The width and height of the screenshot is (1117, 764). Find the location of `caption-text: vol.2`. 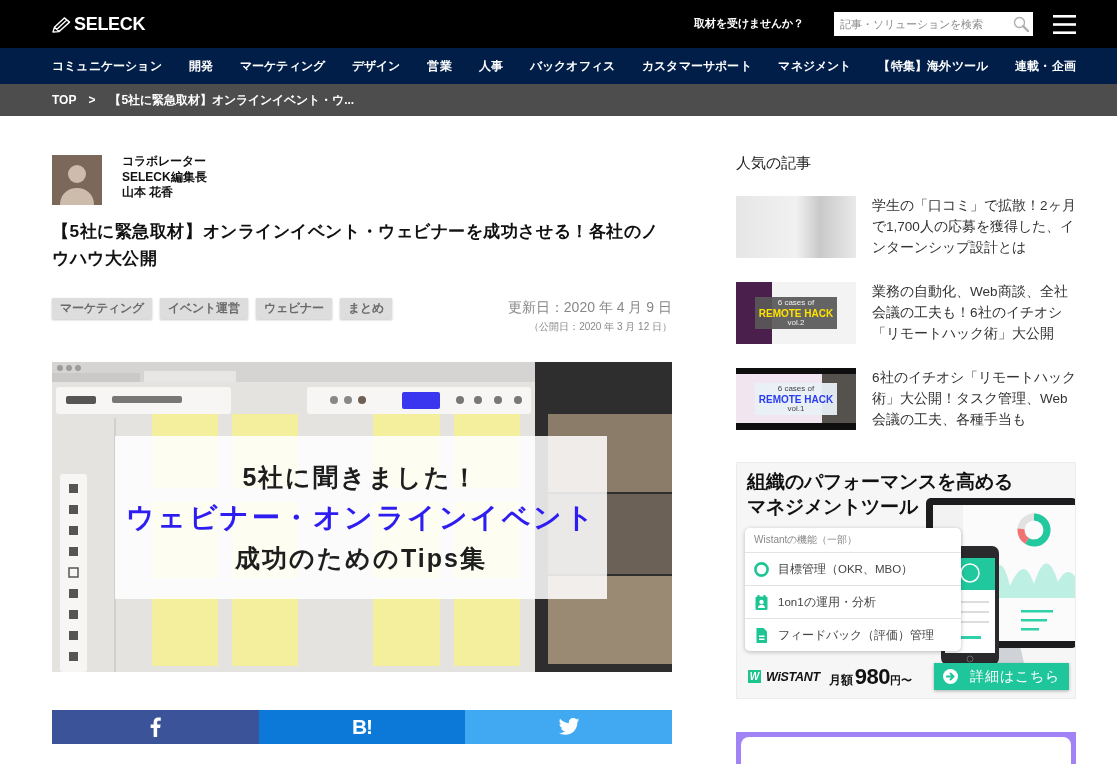

caption-text: vol.2 is located at coordinates (796, 323).